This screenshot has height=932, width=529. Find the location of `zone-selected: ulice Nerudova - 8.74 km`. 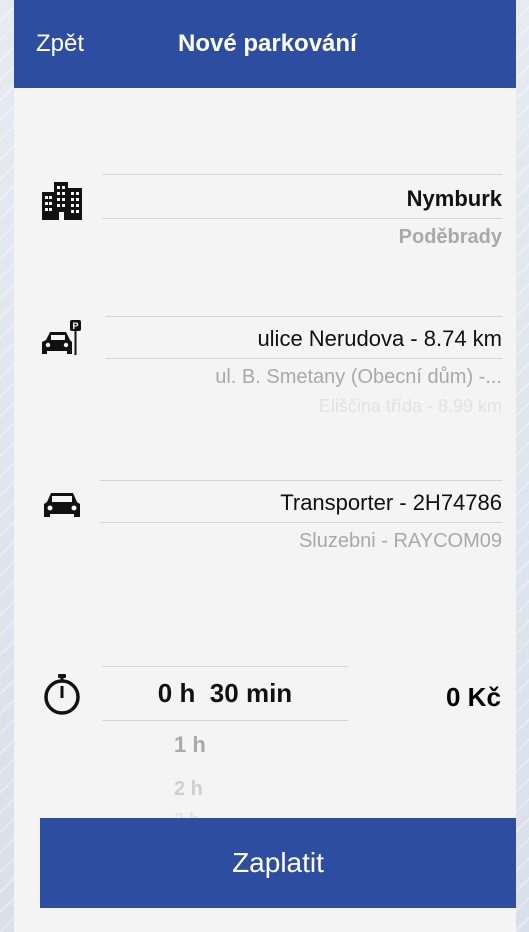

zone-selected: ulice Nerudova - 8.74 km is located at coordinates (304, 339).